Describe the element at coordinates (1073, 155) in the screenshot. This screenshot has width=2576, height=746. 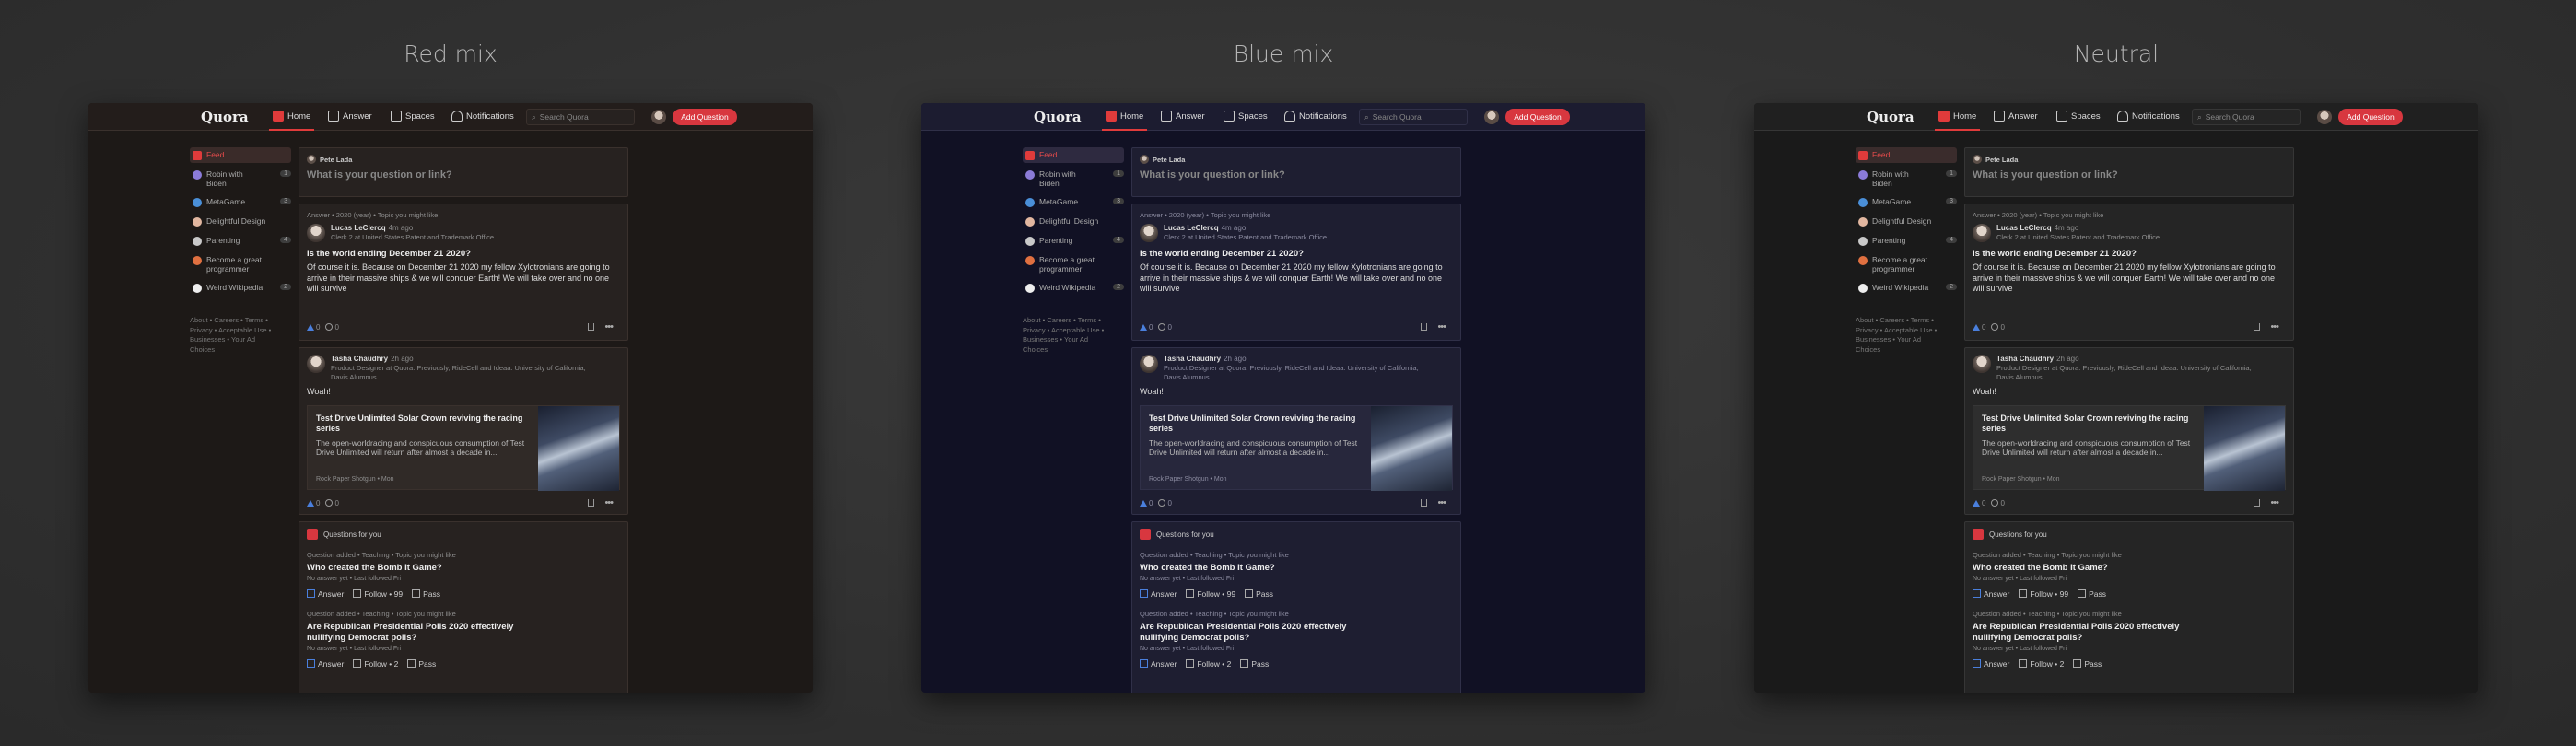
I see `sidebar-item-feed: Feed` at that location.